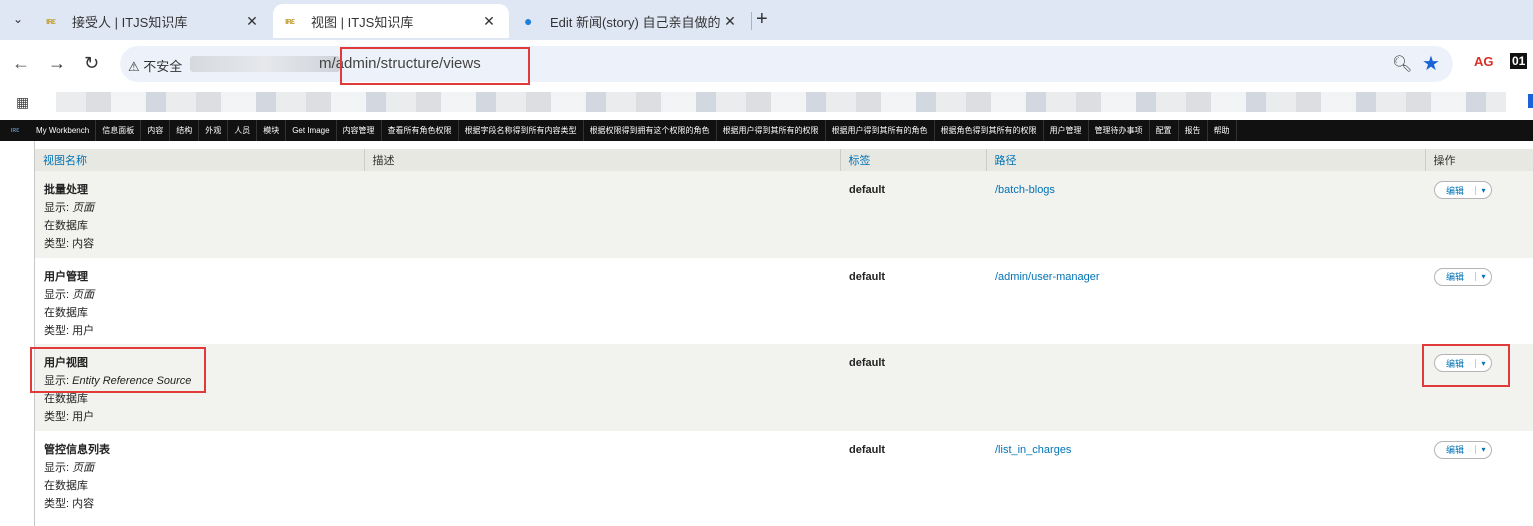 This screenshot has height=526, width=1533. What do you see at coordinates (21, 63) in the screenshot?
I see `back-icon: ←` at bounding box center [21, 63].